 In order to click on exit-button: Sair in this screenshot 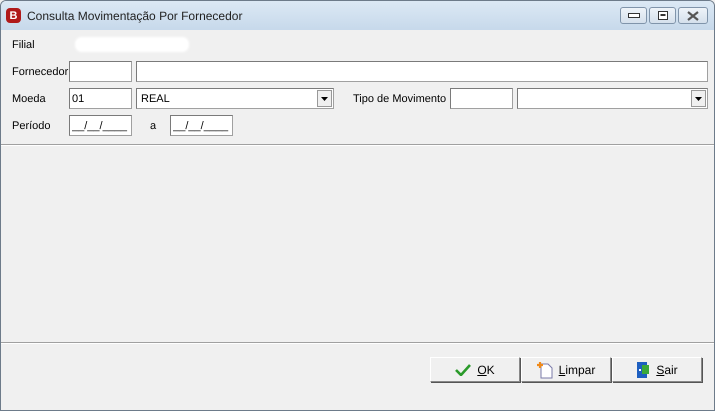, I will do `click(657, 369)`.